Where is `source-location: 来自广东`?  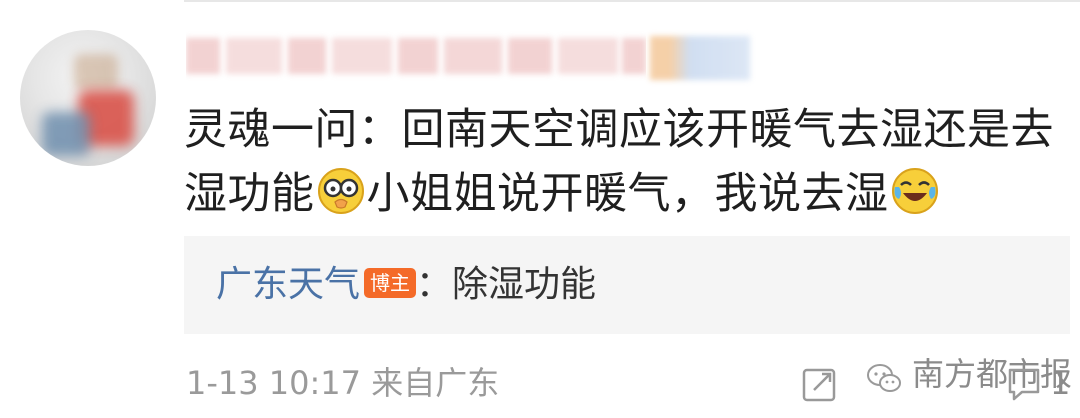 source-location: 来自广东 is located at coordinates (435, 383).